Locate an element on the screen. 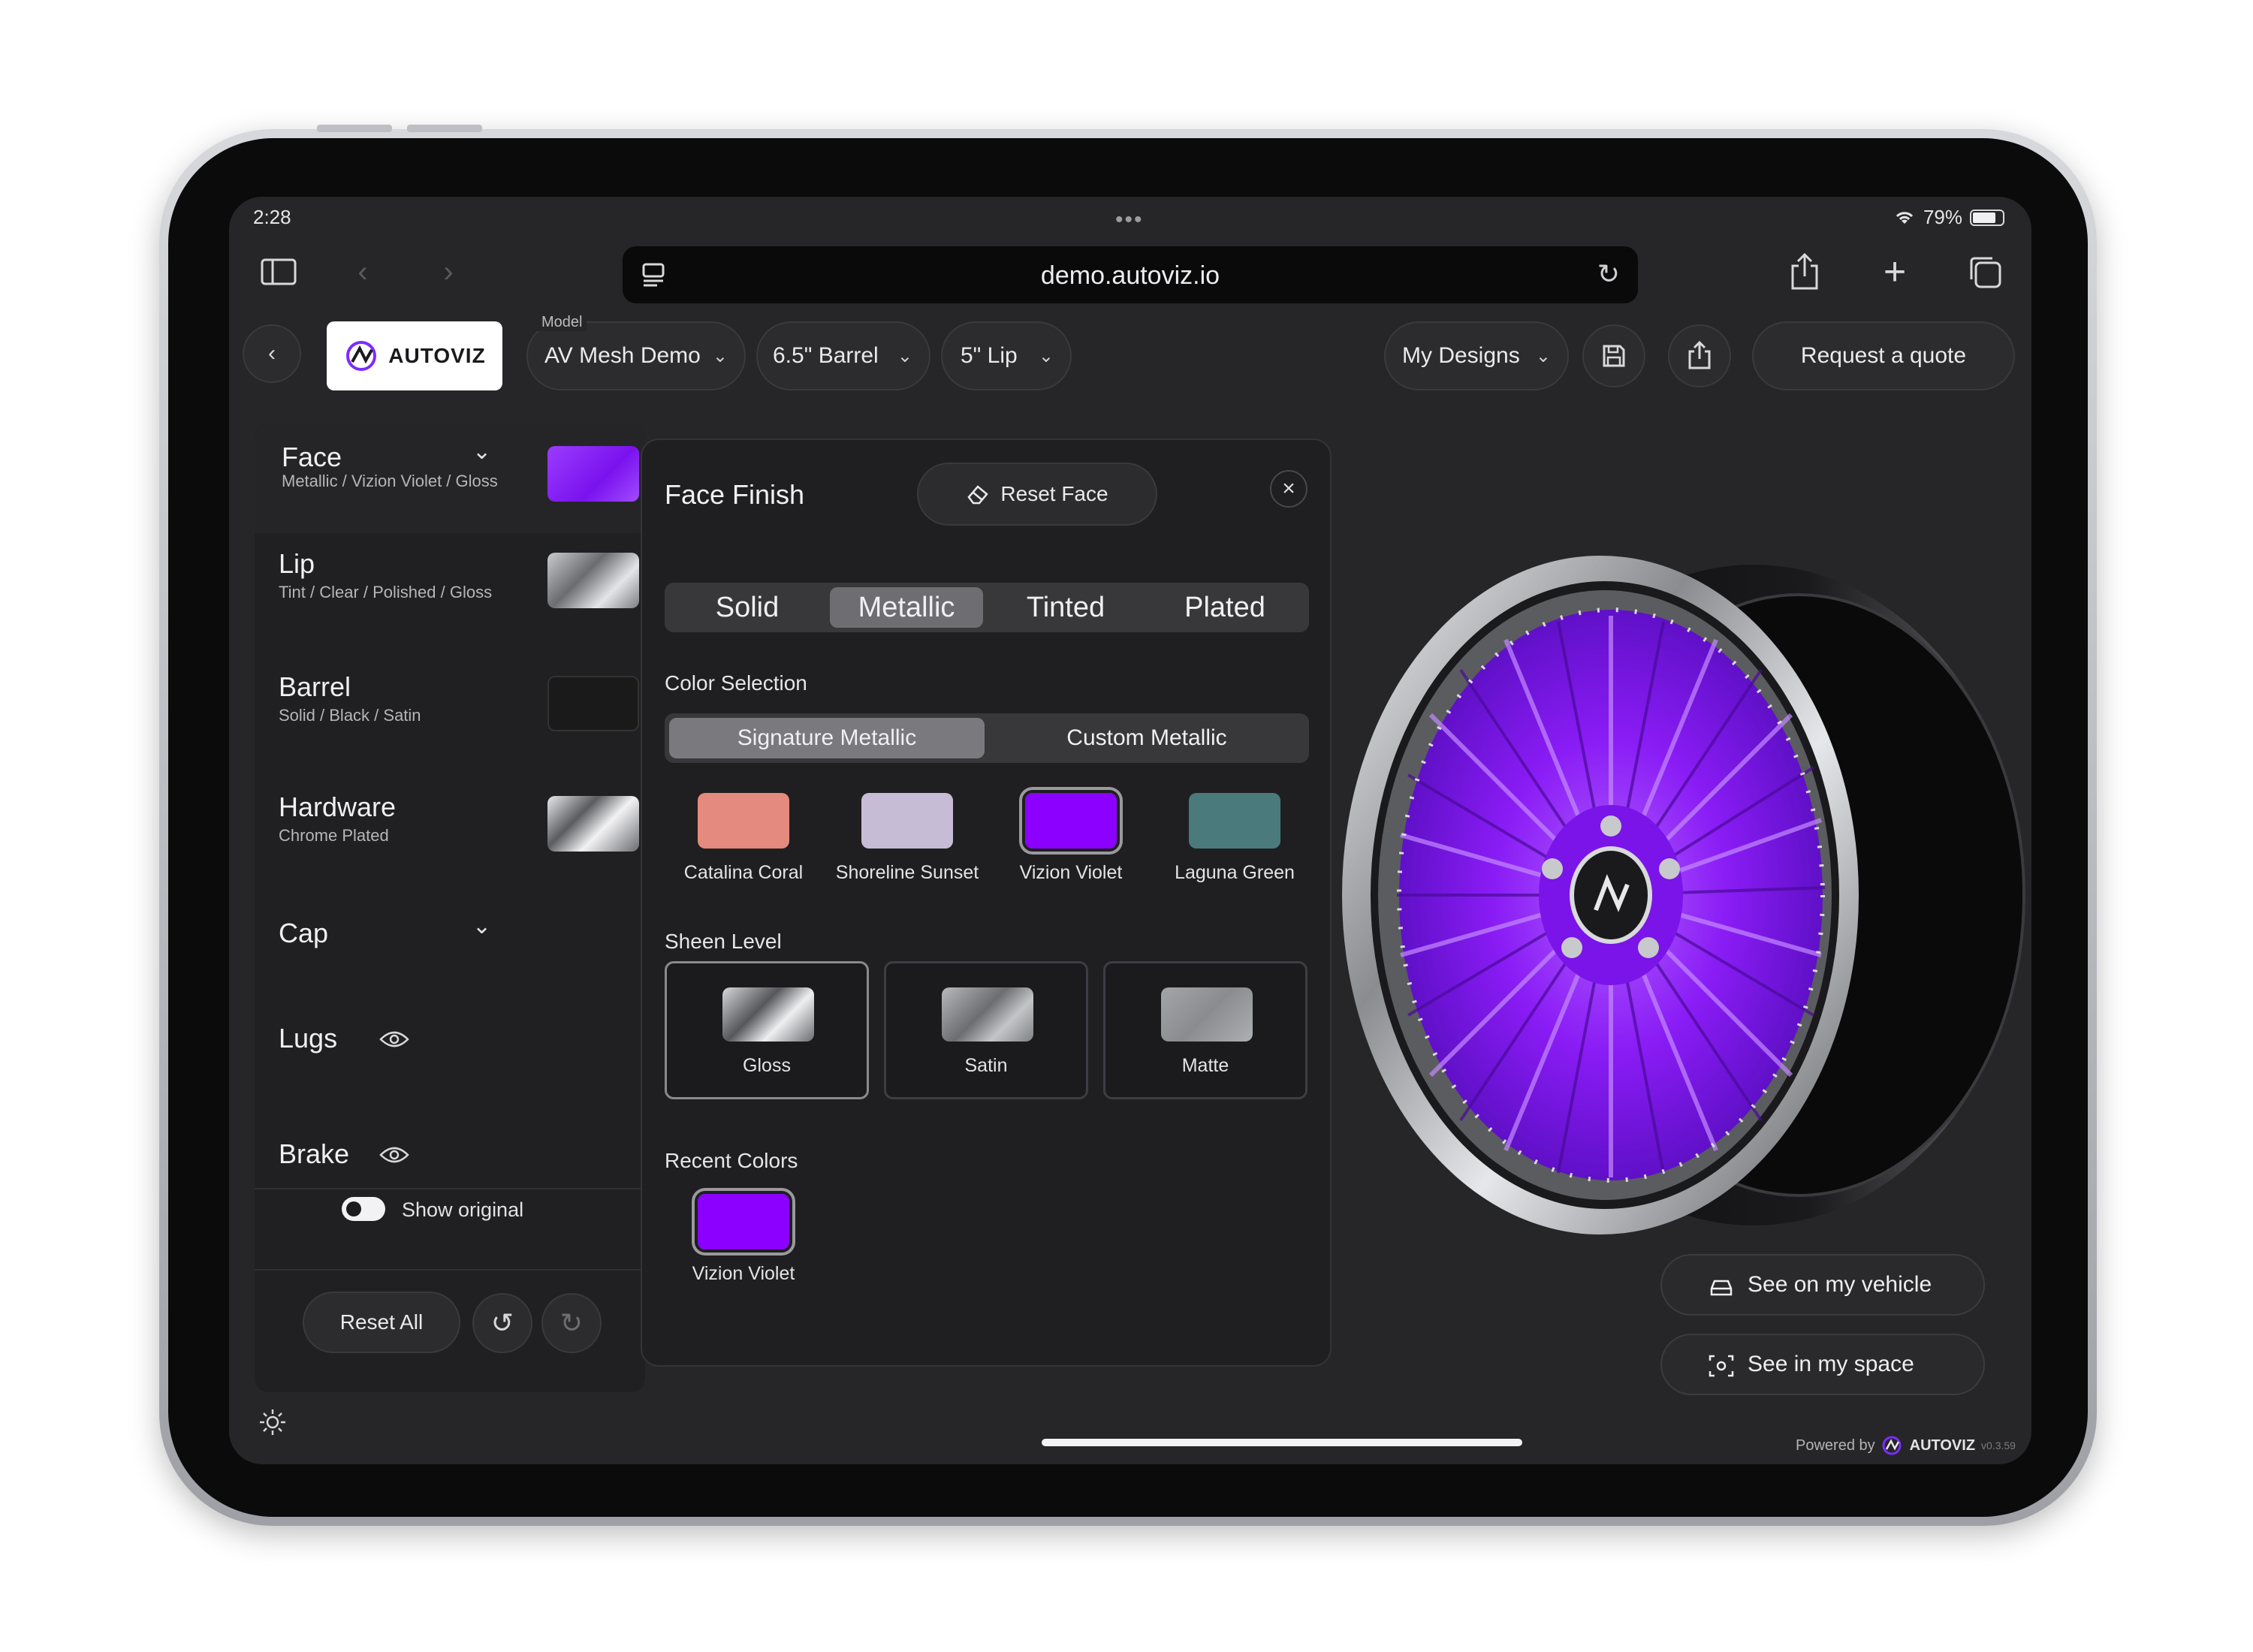 This screenshot has height=1652, width=2253. close-button: × is located at coordinates (1288, 489).